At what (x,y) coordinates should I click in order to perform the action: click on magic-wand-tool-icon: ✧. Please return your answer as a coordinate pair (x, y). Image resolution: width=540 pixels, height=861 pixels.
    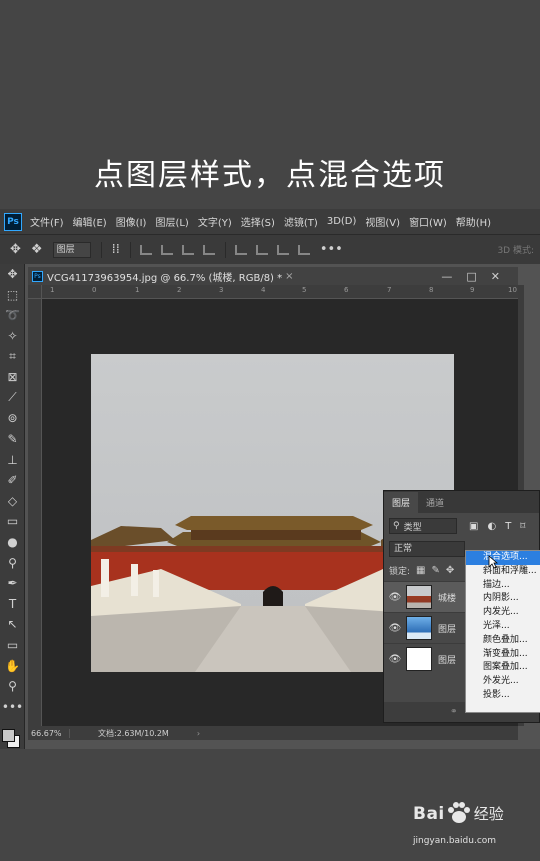
    Looking at the image, I should click on (12, 336).